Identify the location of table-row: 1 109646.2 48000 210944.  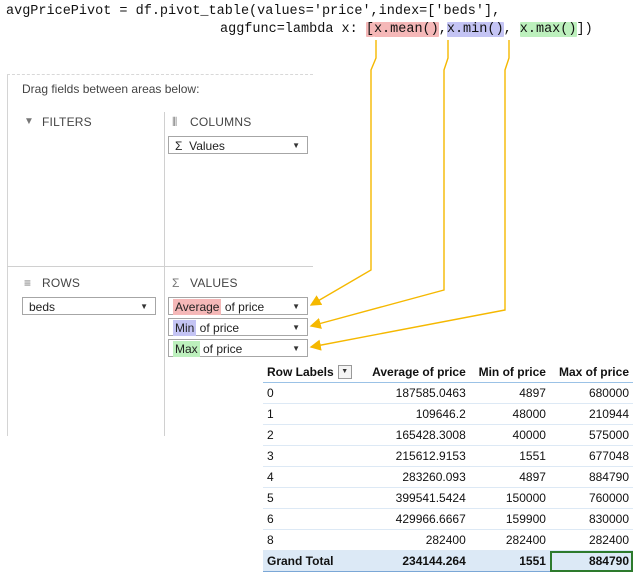
(448, 414).